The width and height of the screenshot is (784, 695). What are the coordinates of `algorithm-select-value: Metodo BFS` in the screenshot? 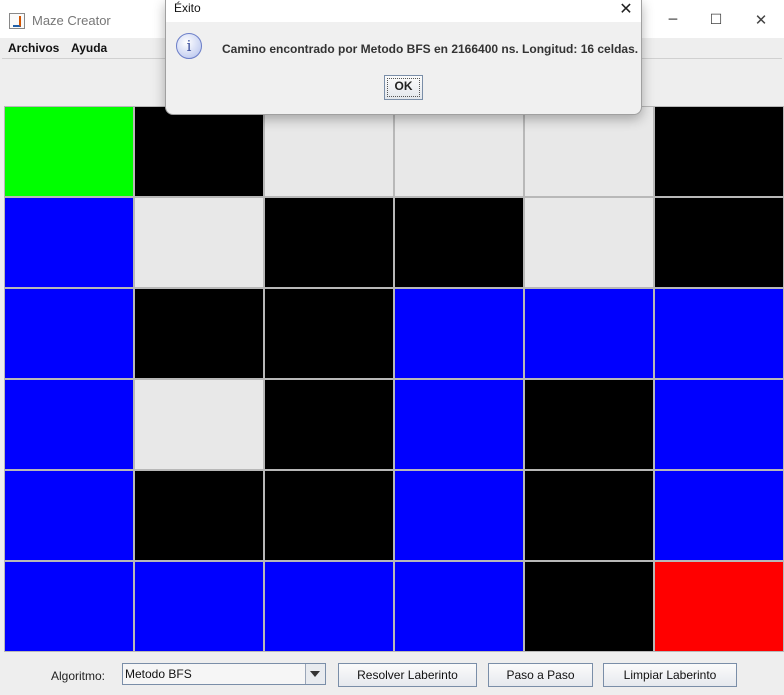 It's located at (158, 674).